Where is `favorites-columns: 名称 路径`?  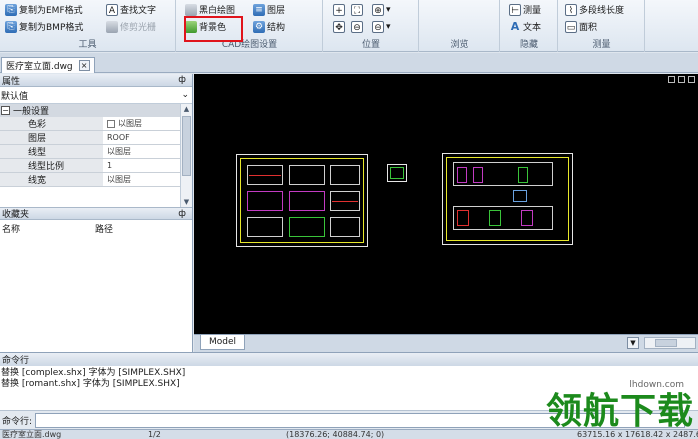 favorites-columns: 名称 路径 is located at coordinates (96, 228).